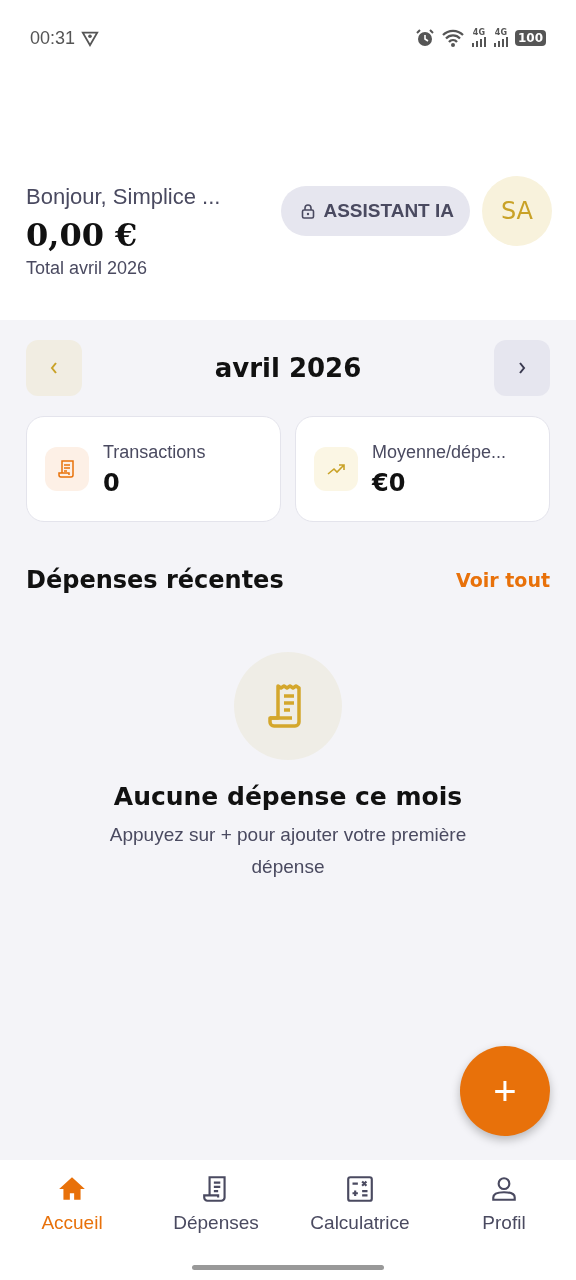  I want to click on stat-label: Transactions, so click(154, 452).